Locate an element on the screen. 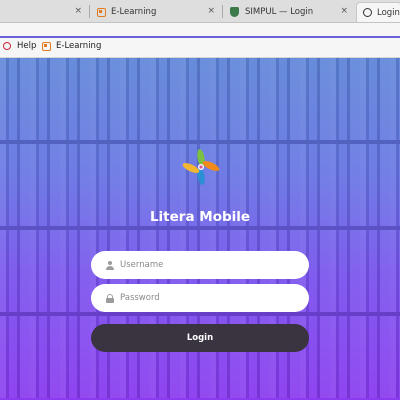 This screenshot has width=400, height=400. password-field: Password is located at coordinates (200, 298).